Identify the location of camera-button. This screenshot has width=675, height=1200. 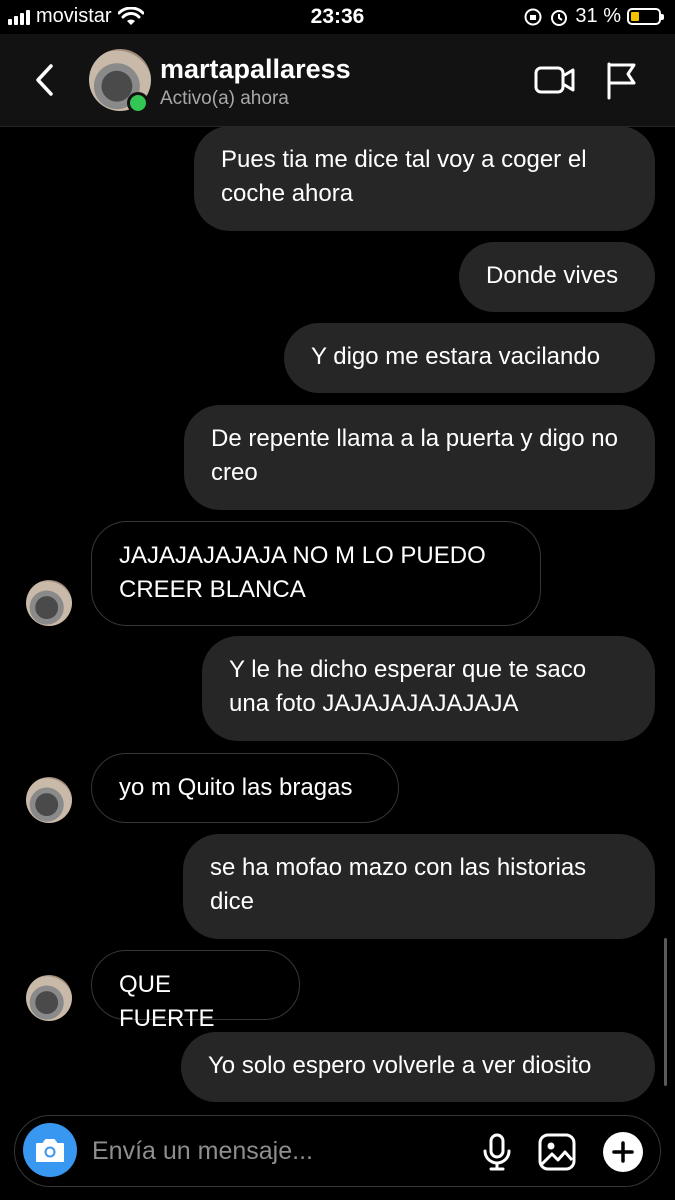
(50, 1150).